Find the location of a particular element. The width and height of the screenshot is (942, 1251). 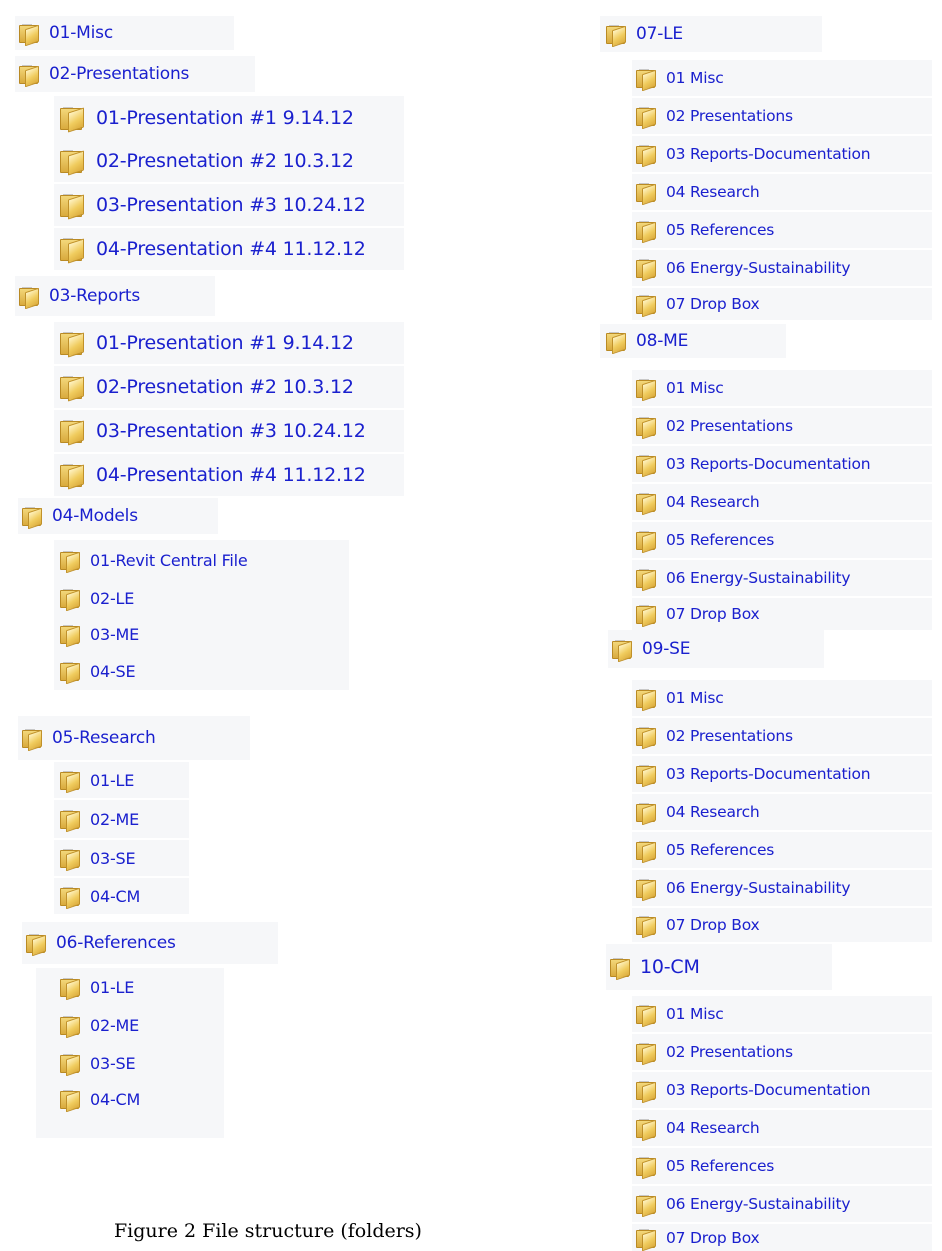

folder-item-06-1: 01-LE is located at coordinates (130, 987).